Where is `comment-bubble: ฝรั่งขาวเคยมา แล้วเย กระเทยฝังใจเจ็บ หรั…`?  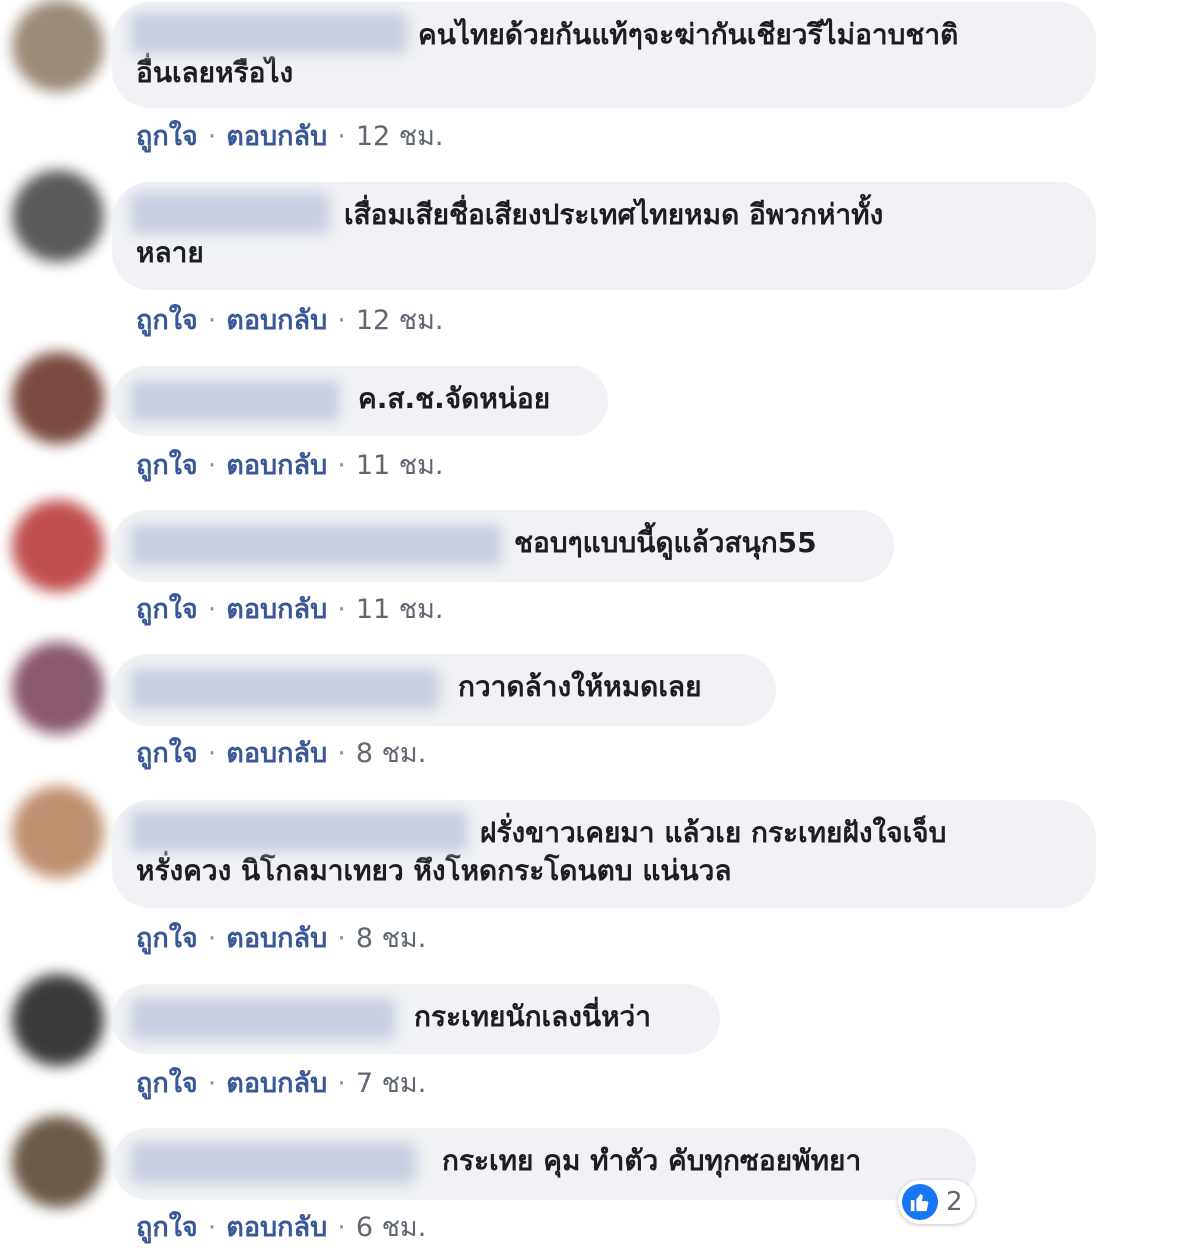
comment-bubble: ฝรั่งขาวเคยมา แล้วเย กระเทยฝังใจเจ็บ หรั… is located at coordinates (604, 854).